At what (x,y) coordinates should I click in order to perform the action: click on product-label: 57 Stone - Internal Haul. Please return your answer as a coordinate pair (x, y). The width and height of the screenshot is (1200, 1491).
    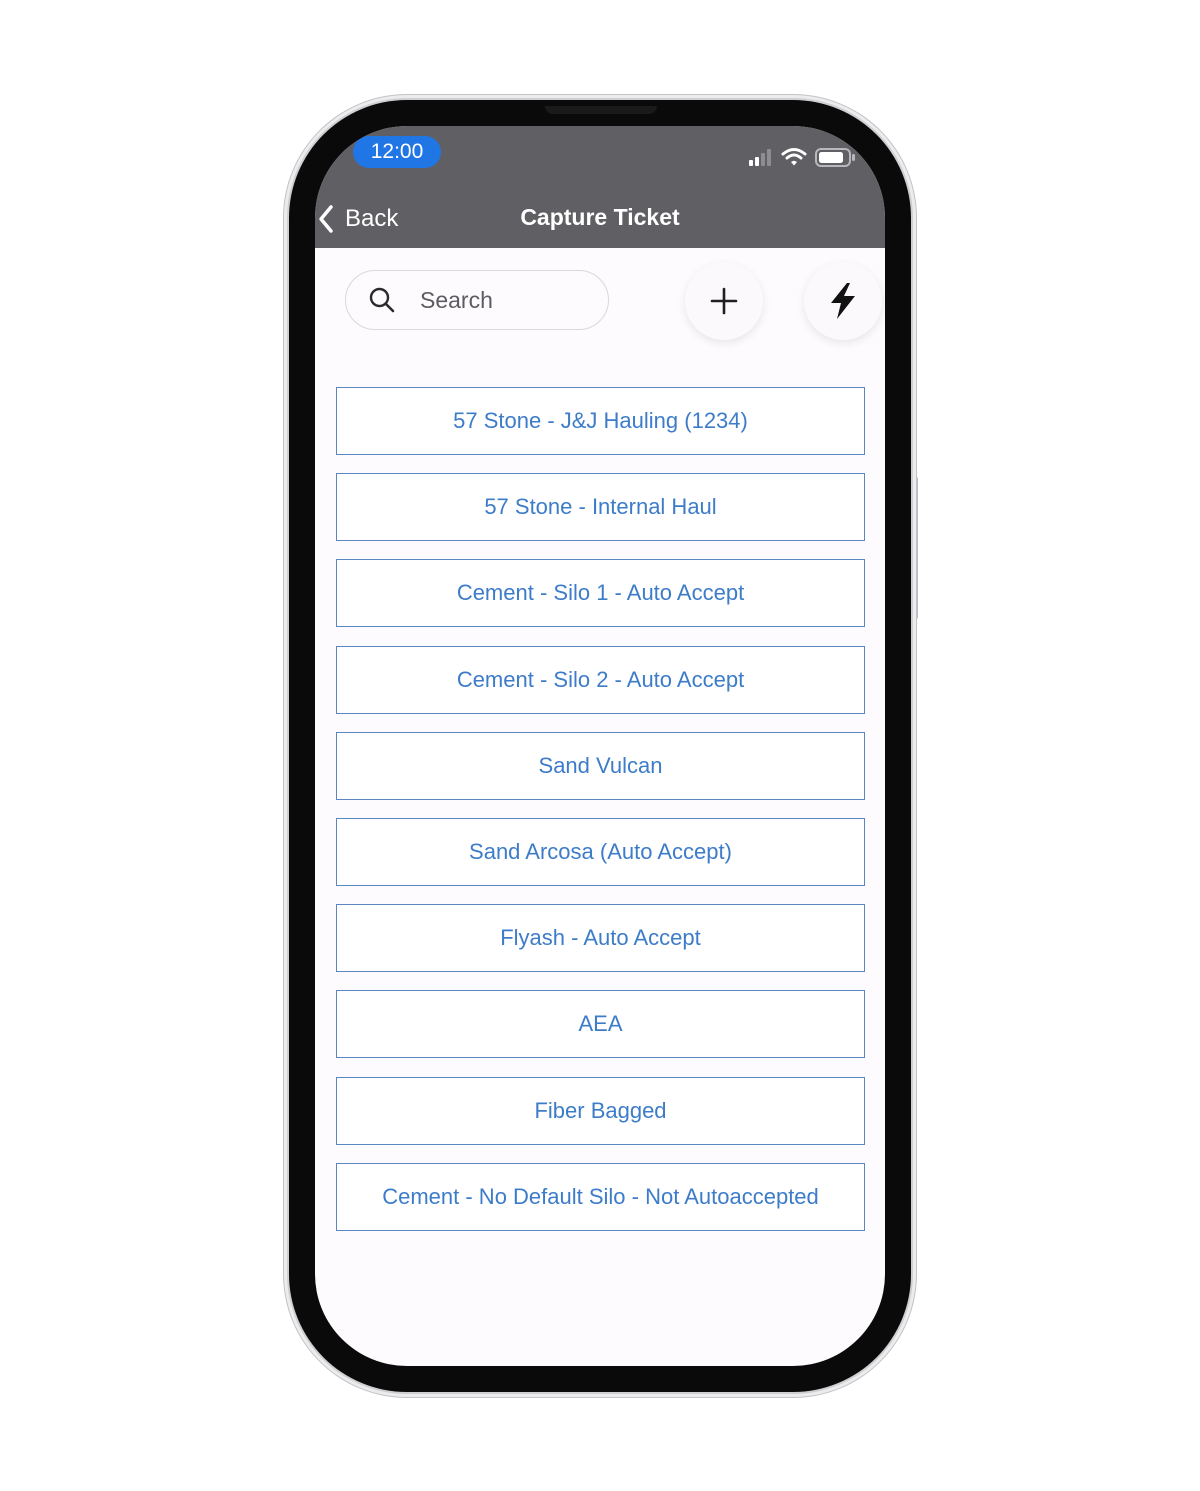
    Looking at the image, I should click on (600, 507).